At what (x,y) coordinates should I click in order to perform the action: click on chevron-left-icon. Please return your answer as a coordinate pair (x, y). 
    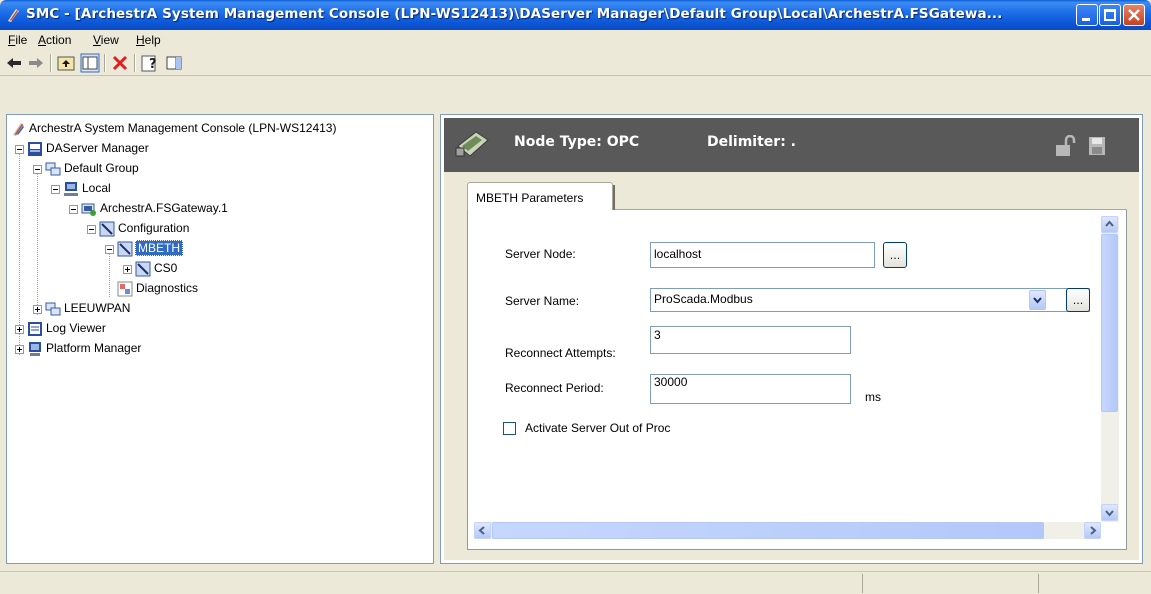
    Looking at the image, I should click on (481, 530).